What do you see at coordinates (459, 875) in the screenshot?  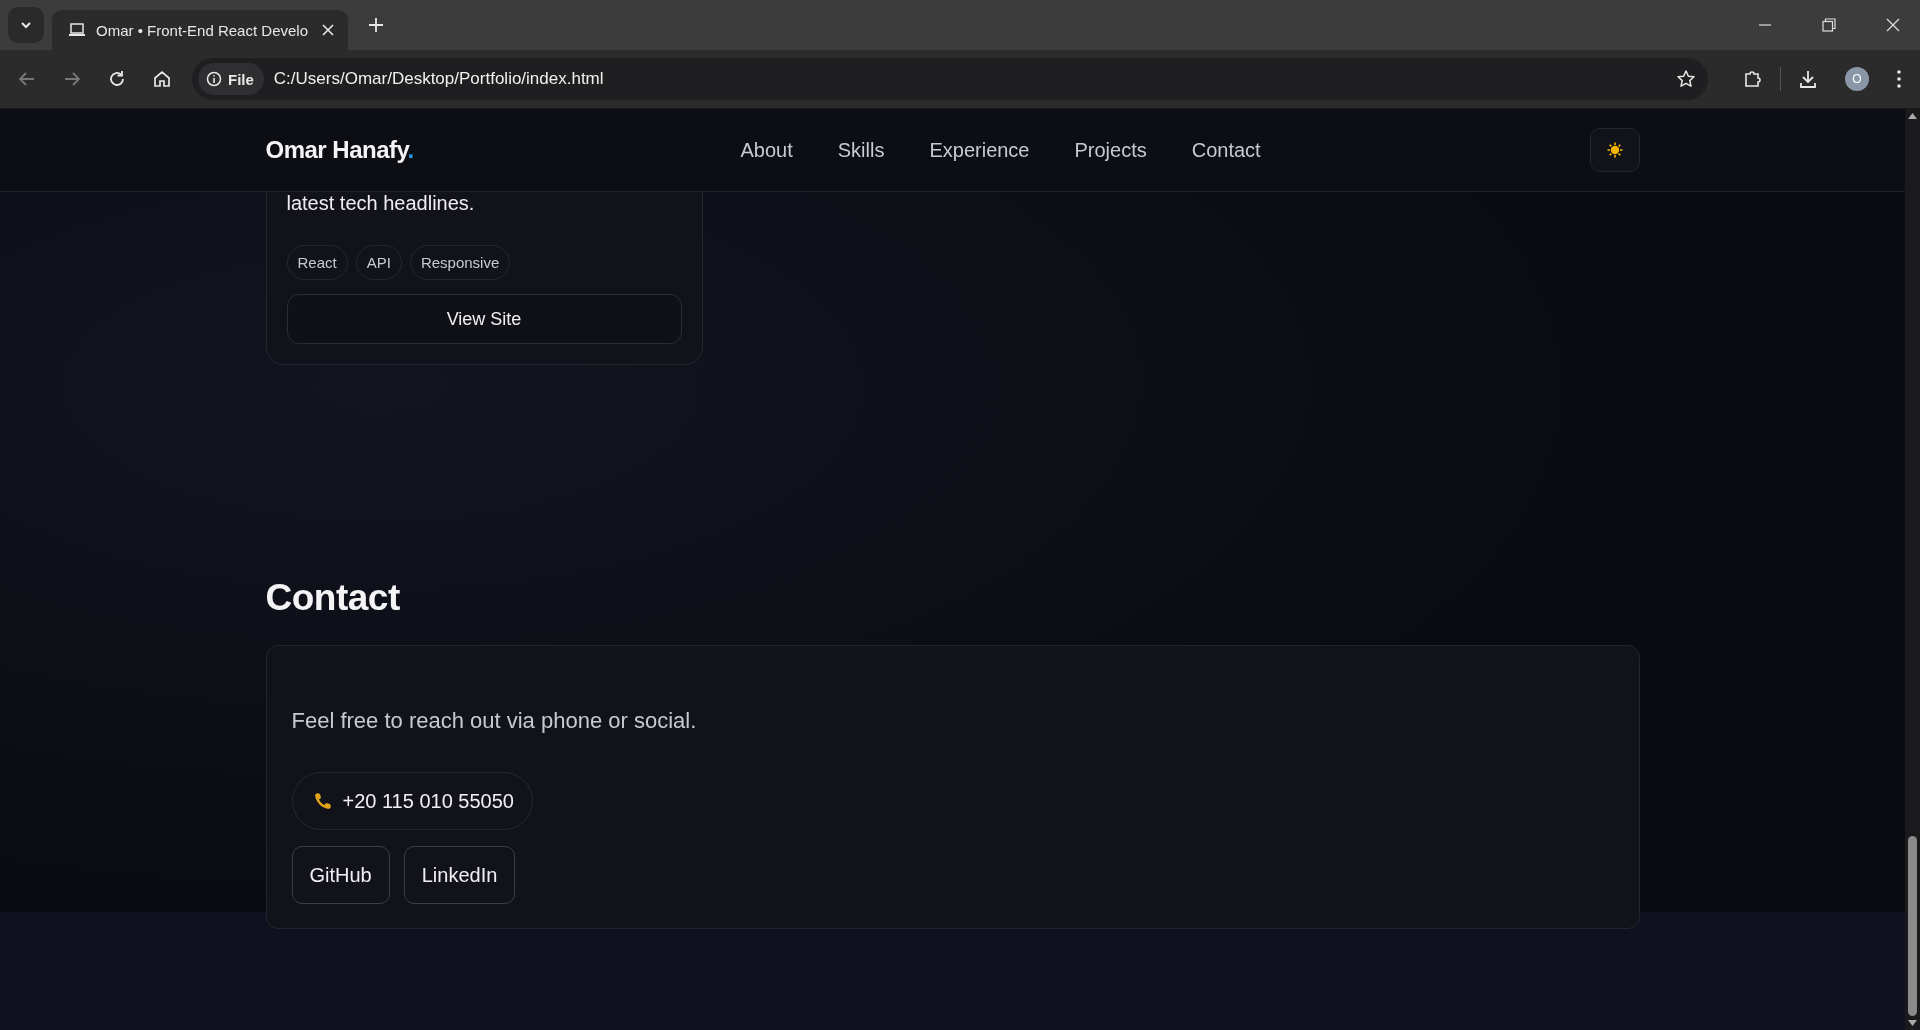 I see `social-link: LinkedIn` at bounding box center [459, 875].